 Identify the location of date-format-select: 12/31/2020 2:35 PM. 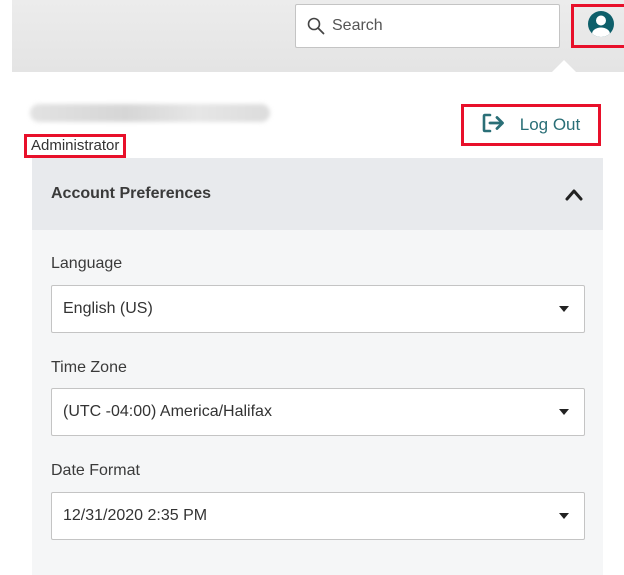
(318, 516).